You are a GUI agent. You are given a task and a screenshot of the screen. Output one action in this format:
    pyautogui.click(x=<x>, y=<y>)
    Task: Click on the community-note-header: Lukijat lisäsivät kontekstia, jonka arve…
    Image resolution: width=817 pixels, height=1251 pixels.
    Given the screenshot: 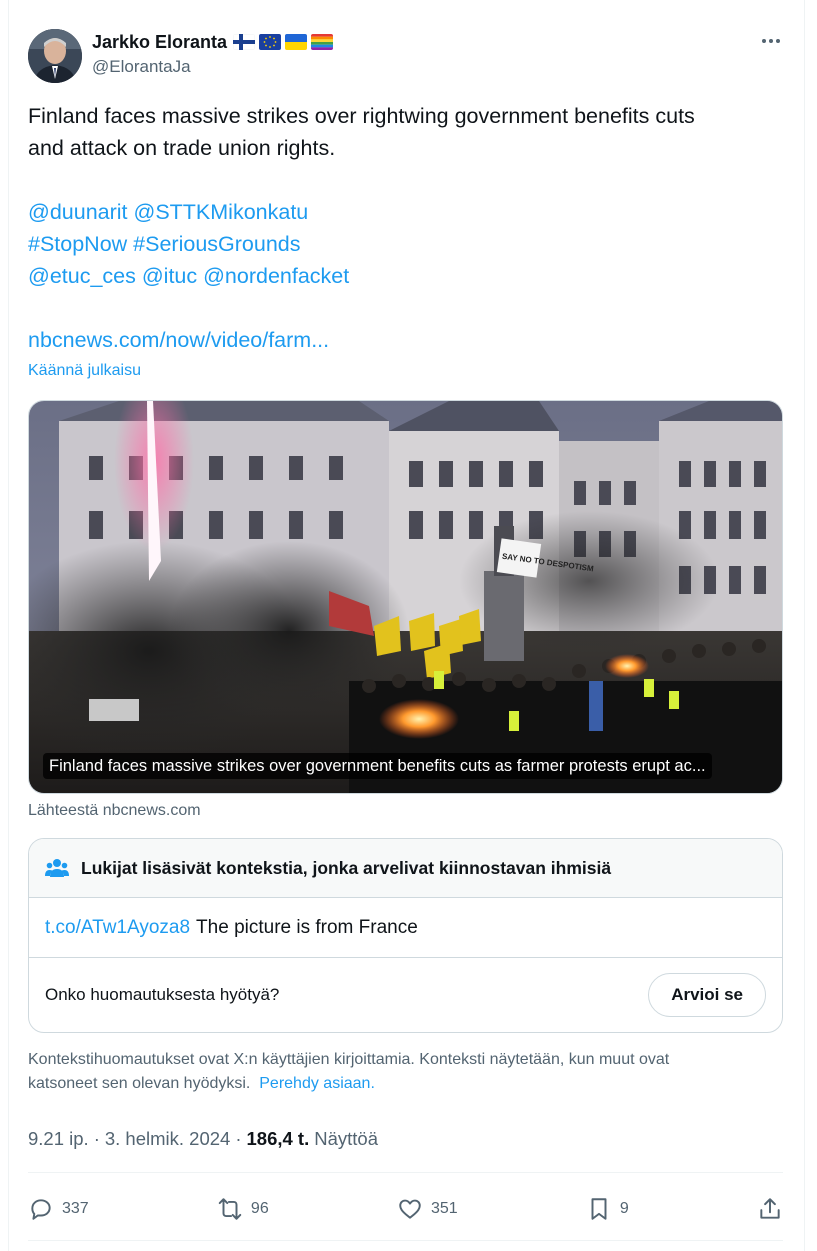 What is the action you would take?
    pyautogui.click(x=405, y=868)
    